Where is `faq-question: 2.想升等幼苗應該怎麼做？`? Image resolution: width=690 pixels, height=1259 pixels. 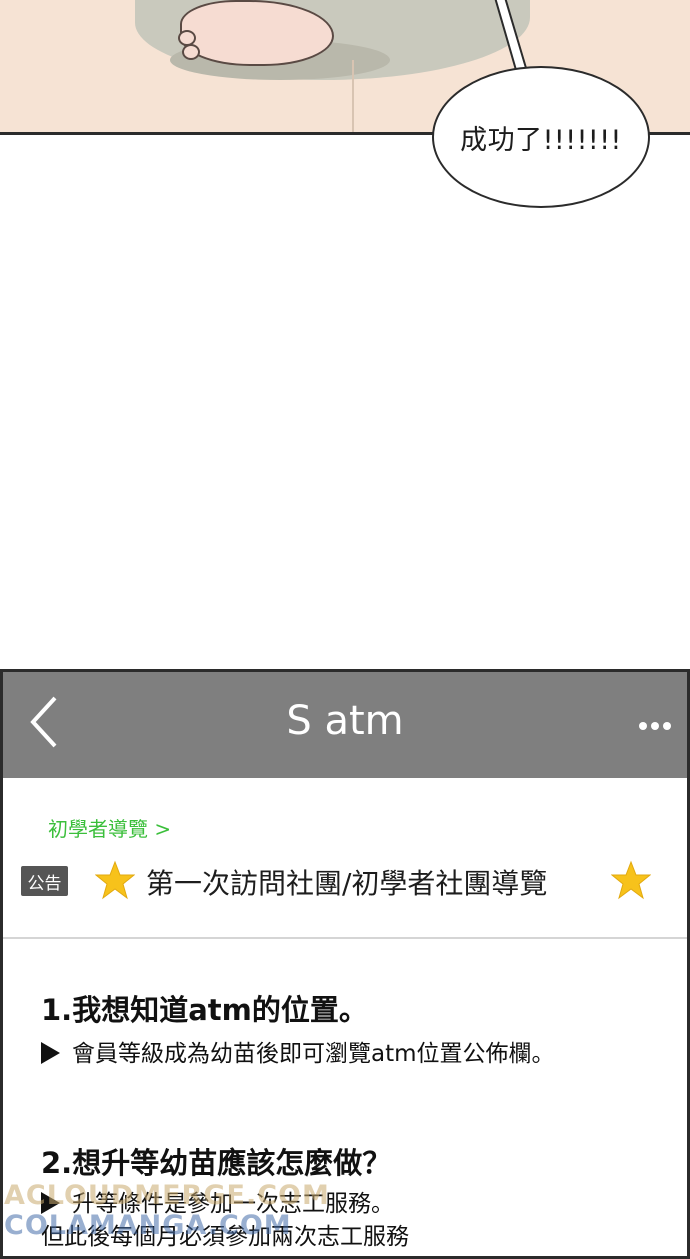
faq-question: 2.想升等幼苗應該怎麼做？ is located at coordinates (216, 1163).